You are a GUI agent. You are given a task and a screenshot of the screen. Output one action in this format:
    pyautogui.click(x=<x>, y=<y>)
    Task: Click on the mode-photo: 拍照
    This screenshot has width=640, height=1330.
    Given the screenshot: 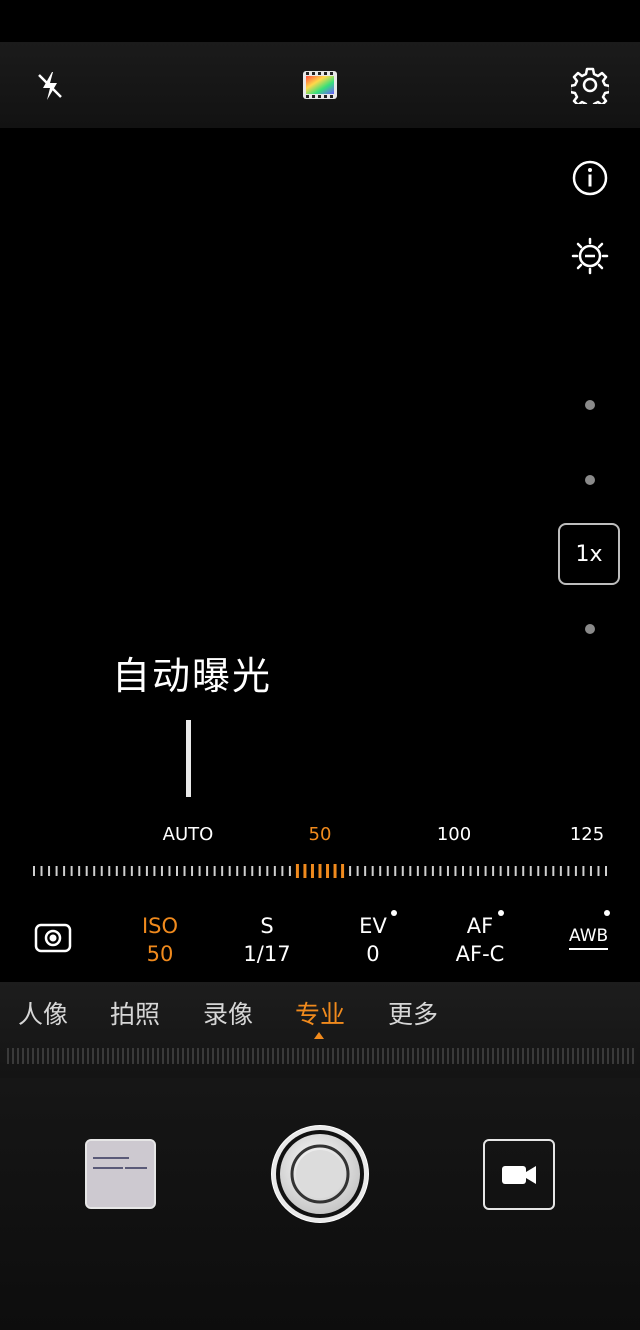 What is the action you would take?
    pyautogui.click(x=135, y=1013)
    